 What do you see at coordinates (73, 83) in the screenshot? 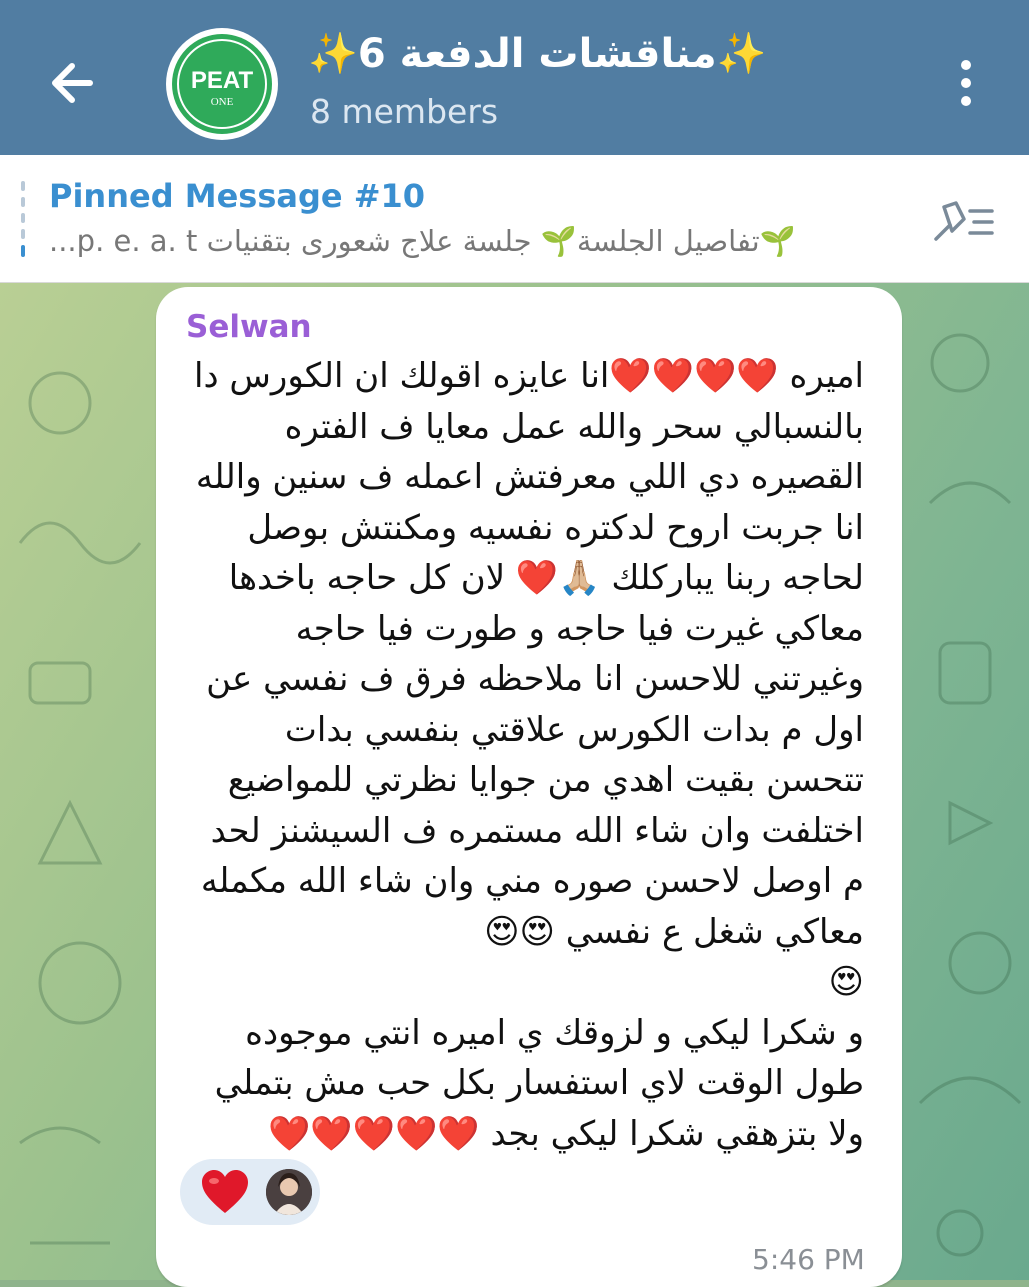
I see `back-arrow-icon` at bounding box center [73, 83].